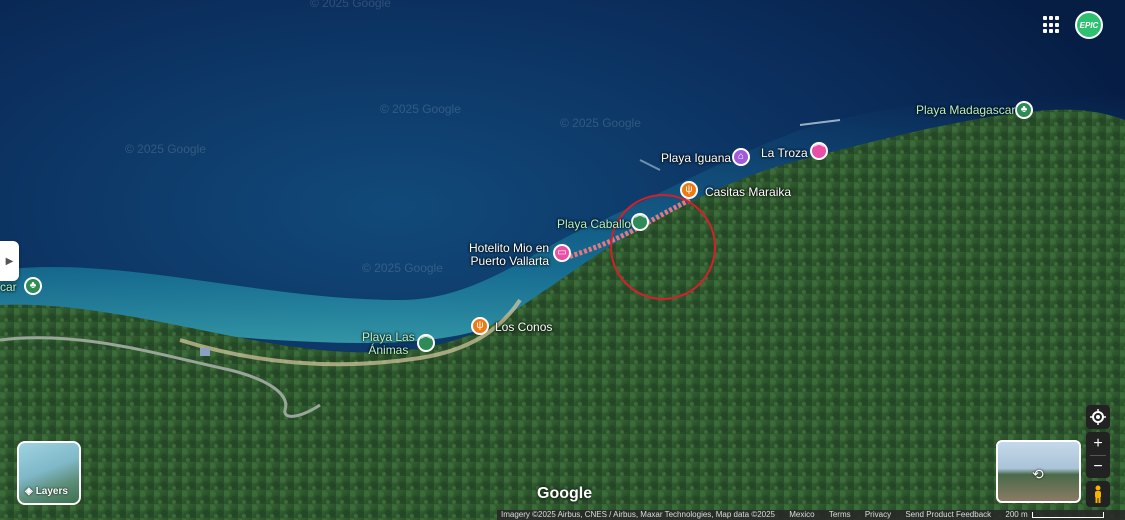  Describe the element at coordinates (565, 493) in the screenshot. I see `google-logo: Google` at that location.